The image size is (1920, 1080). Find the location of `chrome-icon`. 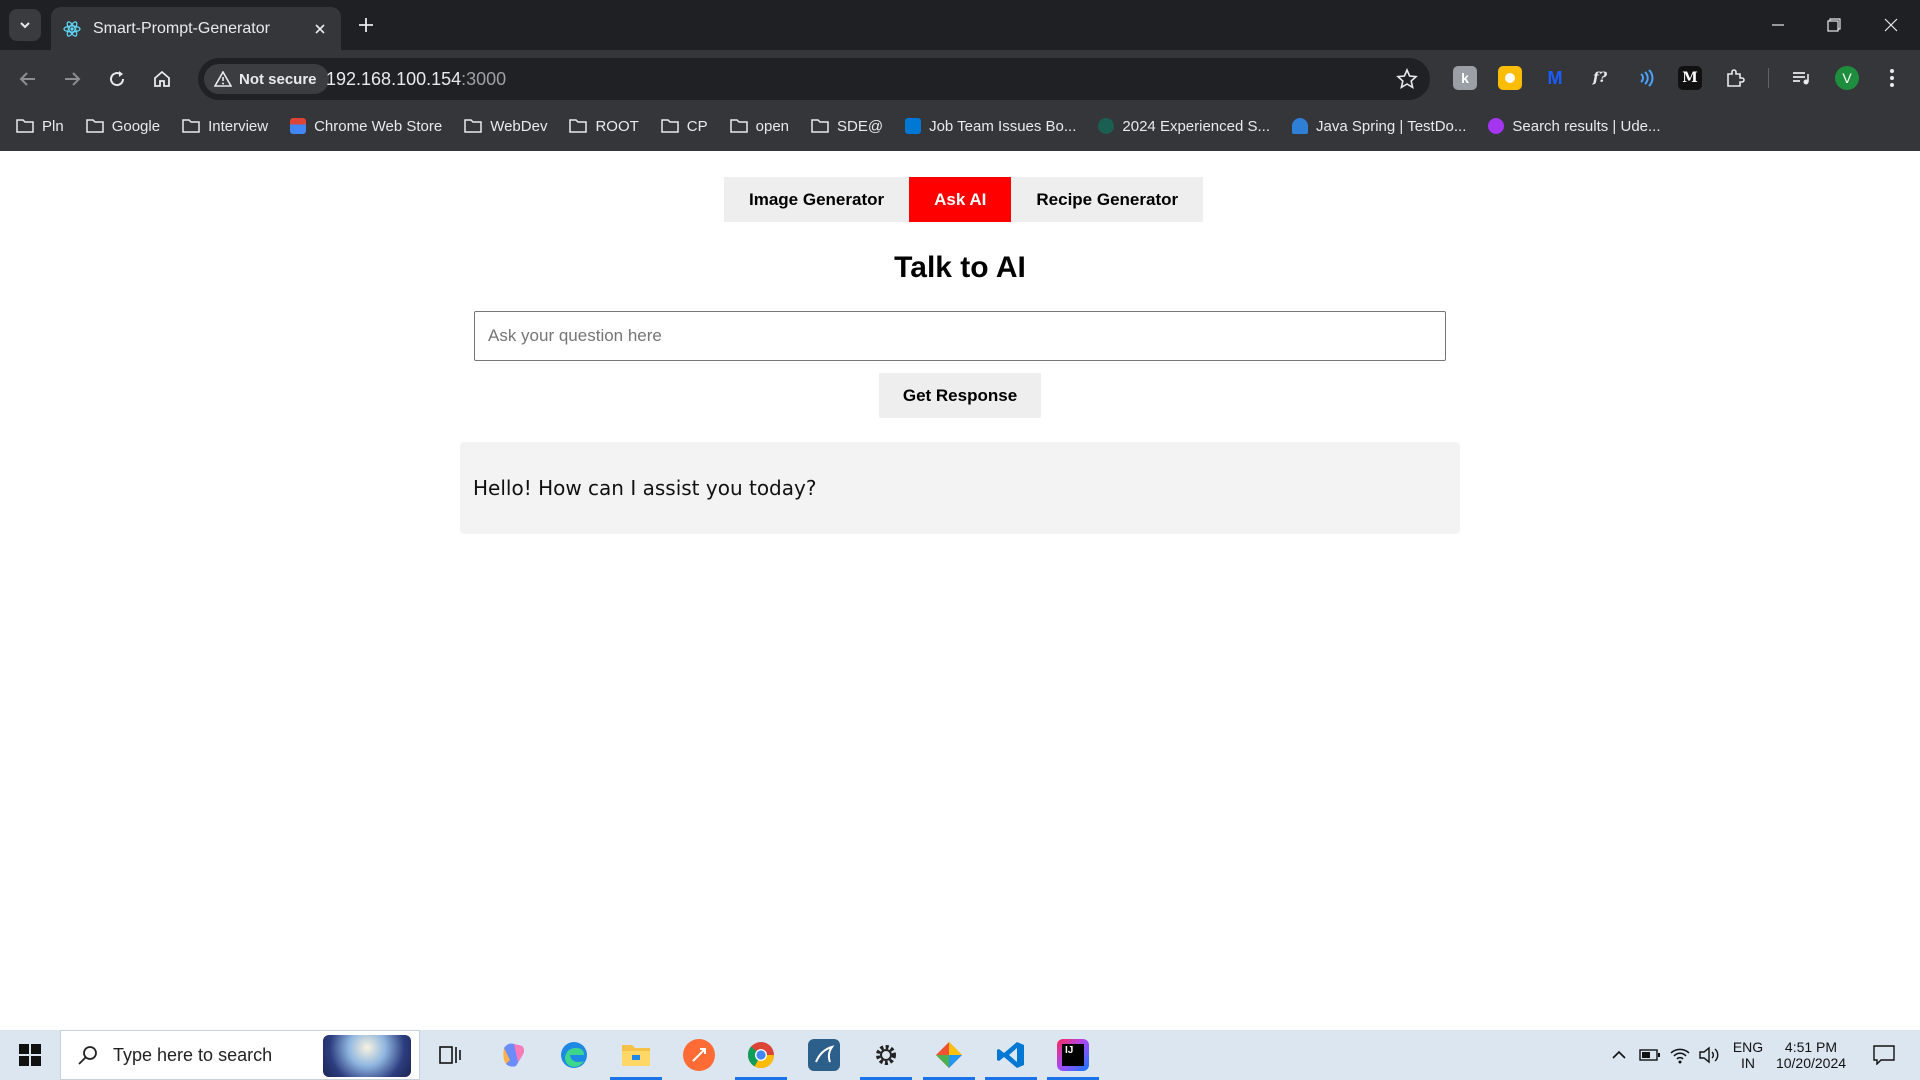

chrome-icon is located at coordinates (761, 1055).